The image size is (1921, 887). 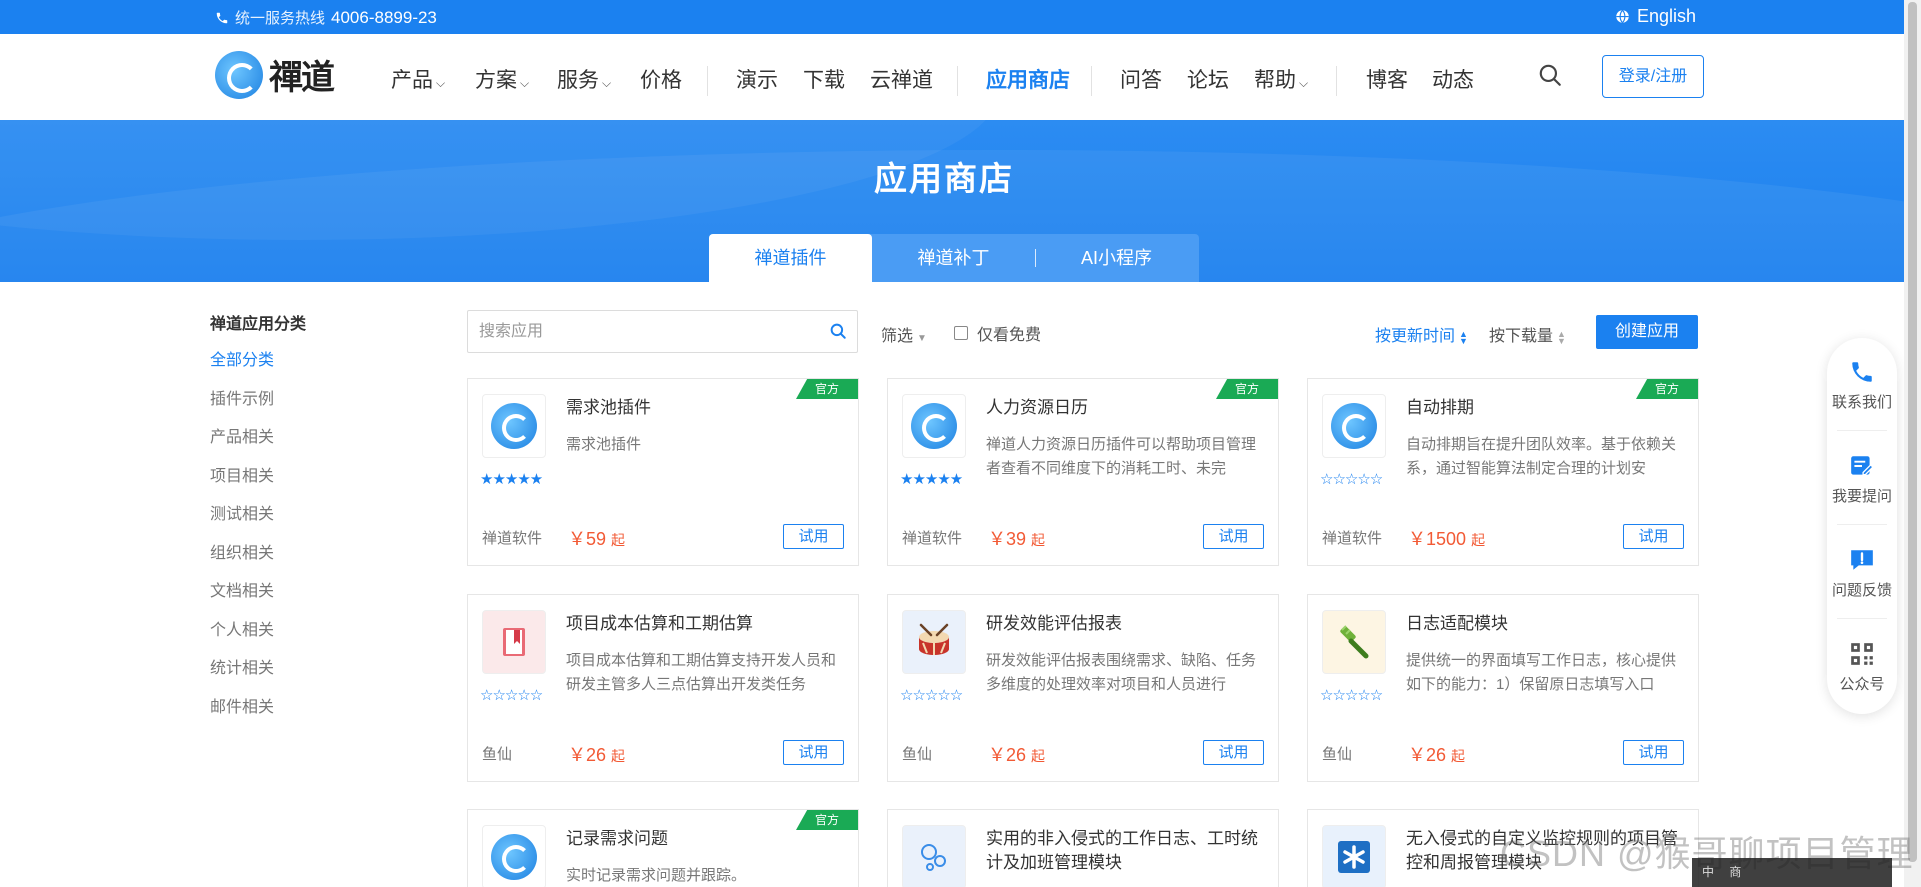 I want to click on scrollbar-thumb, so click(x=1912, y=432).